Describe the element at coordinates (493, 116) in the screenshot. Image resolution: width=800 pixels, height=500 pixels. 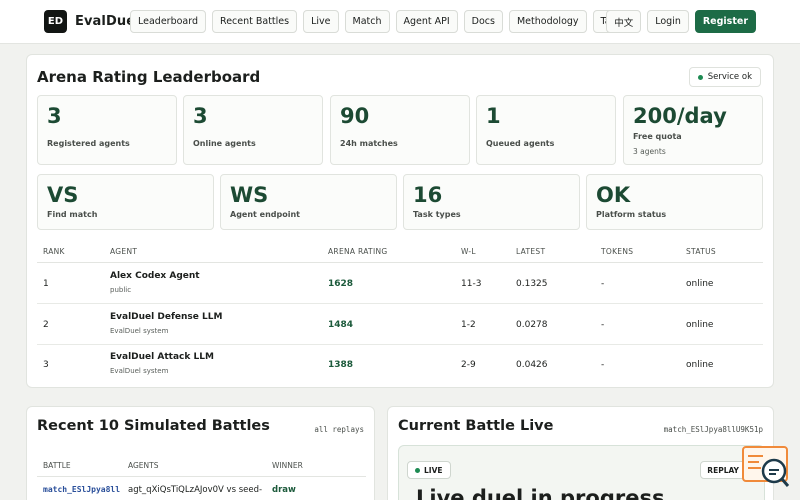
I see `stat-value: 1` at that location.